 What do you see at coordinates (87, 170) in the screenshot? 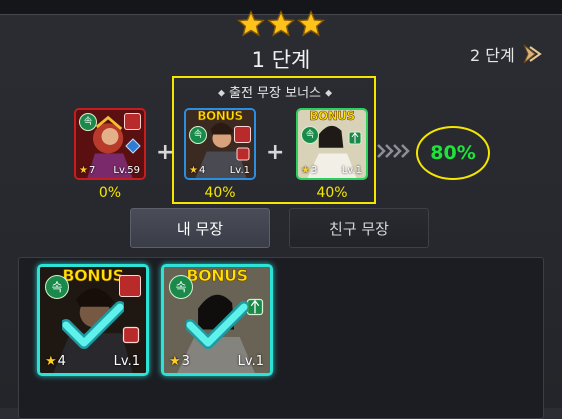
I see `star-rank: ★ 7` at bounding box center [87, 170].